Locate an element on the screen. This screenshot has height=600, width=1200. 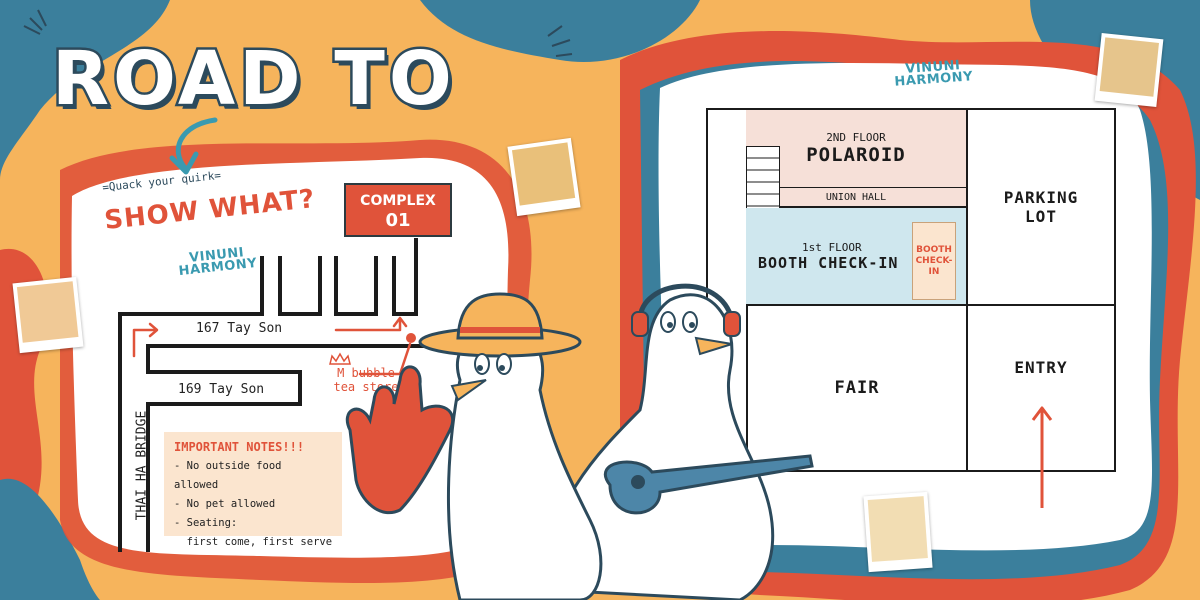
brand-logo-right: VINUNI HARMONY is located at coordinates (933, 74).